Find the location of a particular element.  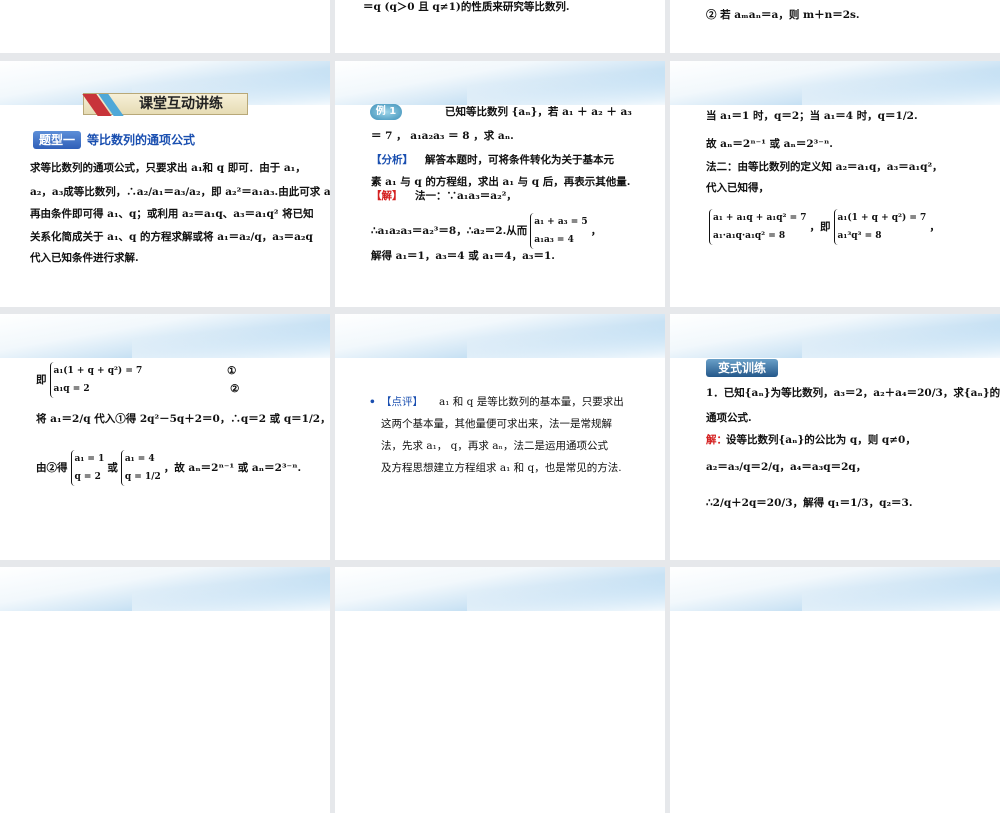

equation: a₁³q³ = 8 is located at coordinates (859, 236).